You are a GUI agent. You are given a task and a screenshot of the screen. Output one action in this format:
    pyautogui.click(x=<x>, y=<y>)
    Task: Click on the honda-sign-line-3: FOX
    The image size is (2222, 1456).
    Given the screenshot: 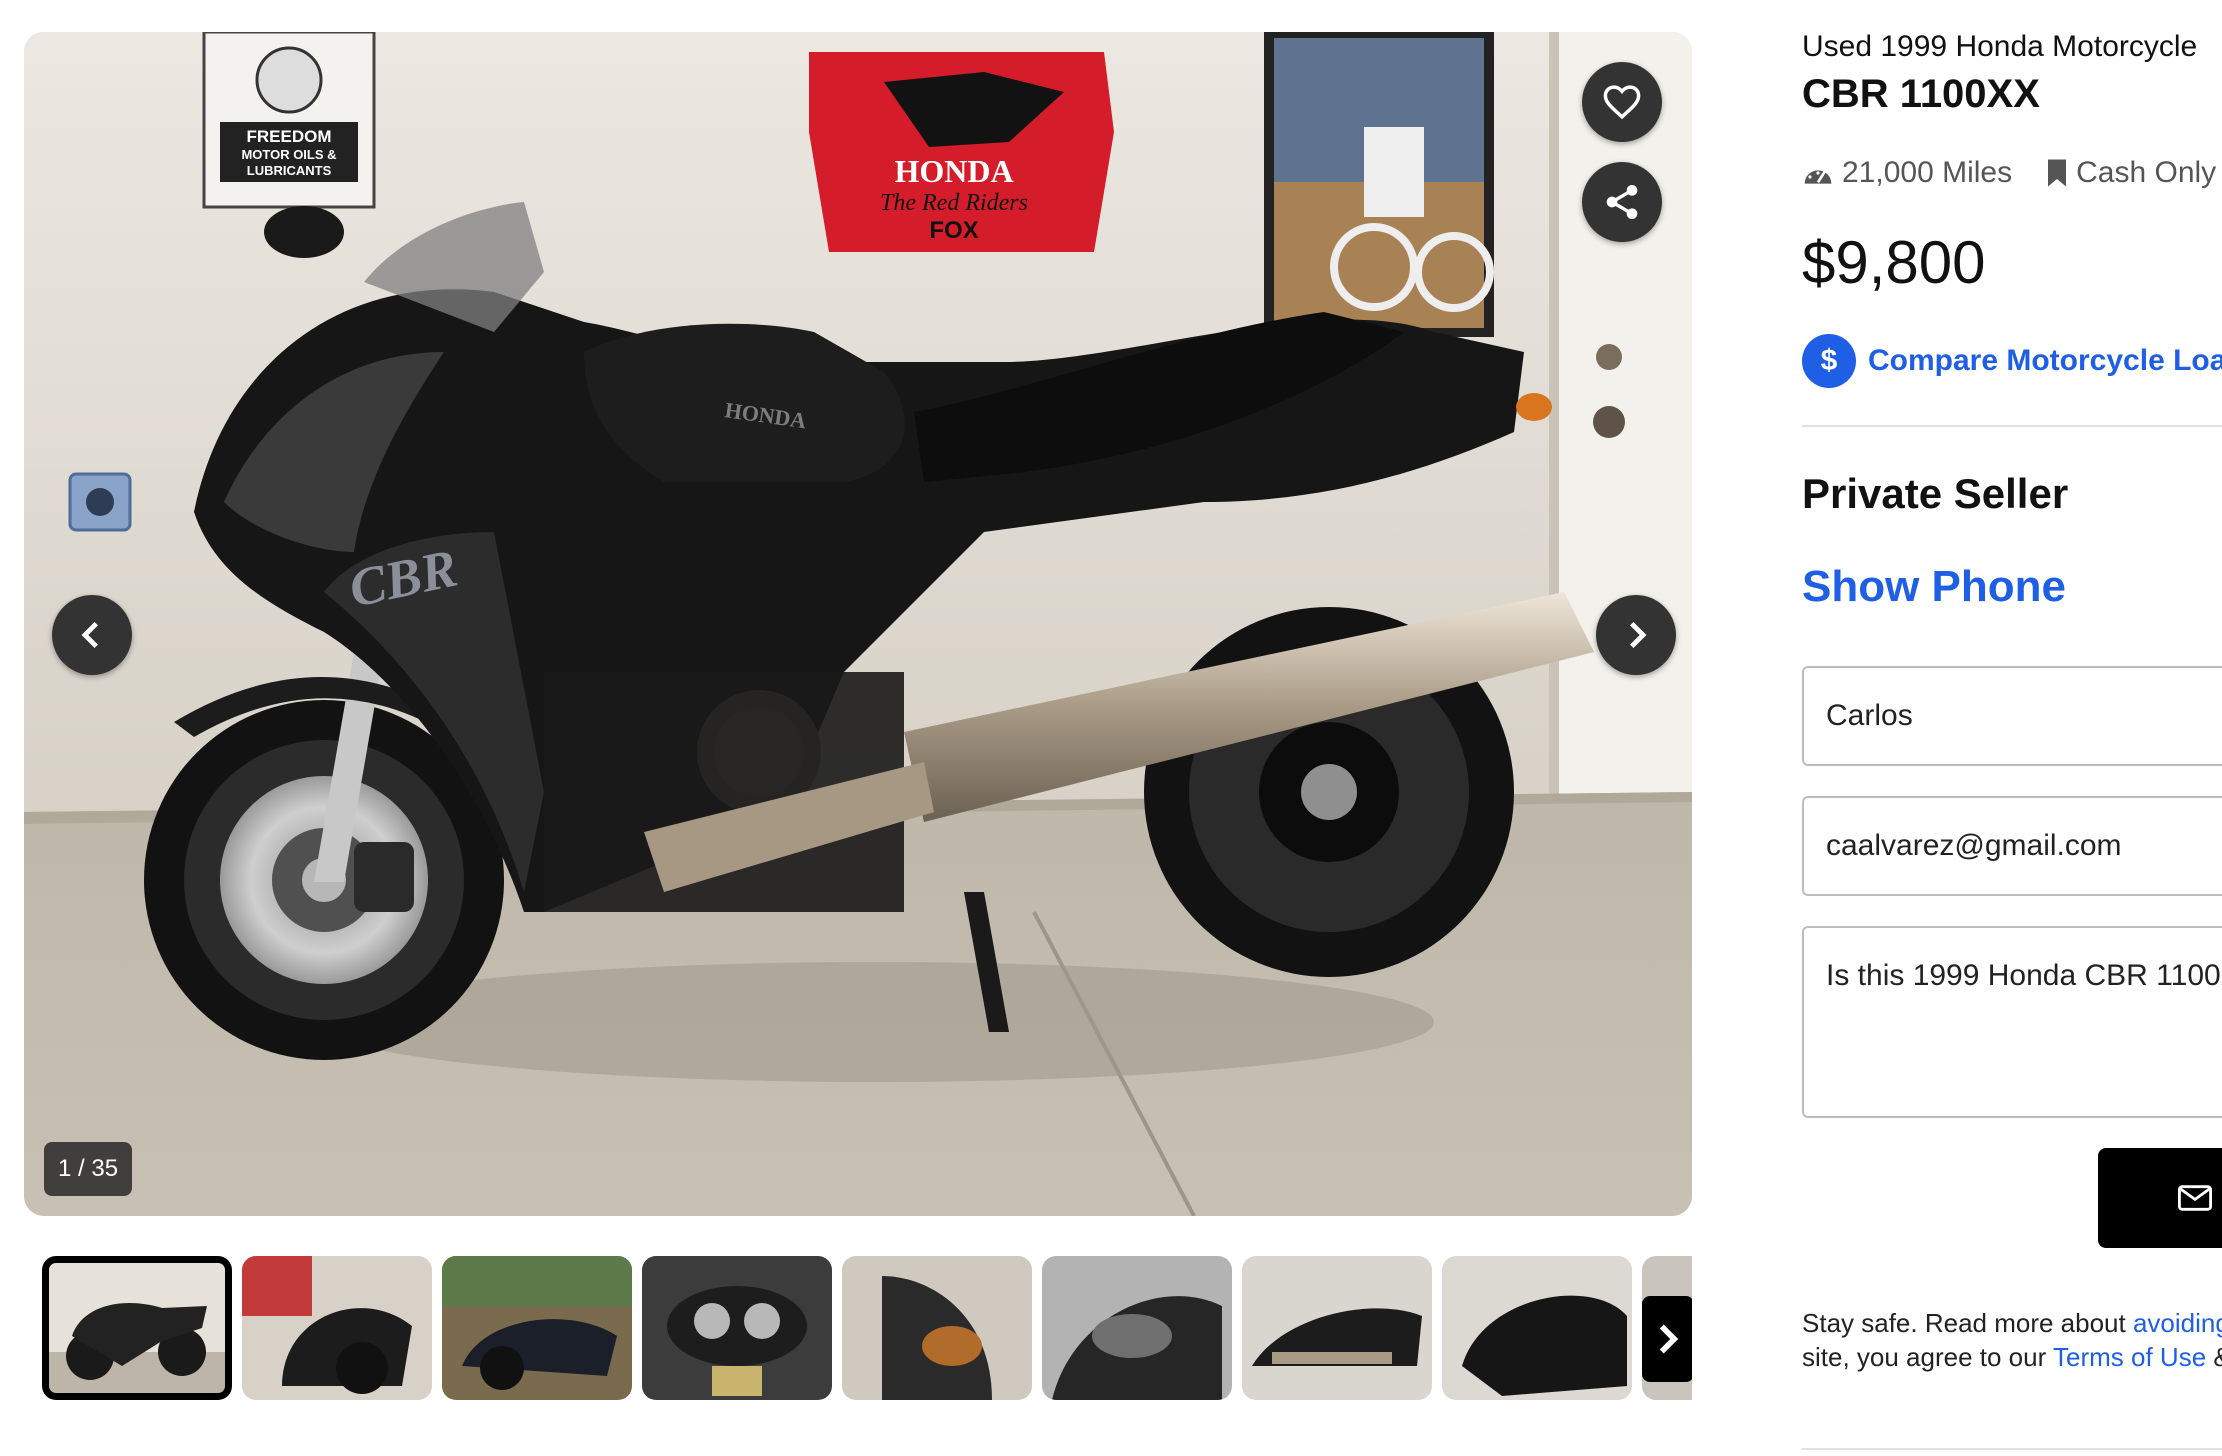 What is the action you would take?
    pyautogui.click(x=953, y=230)
    